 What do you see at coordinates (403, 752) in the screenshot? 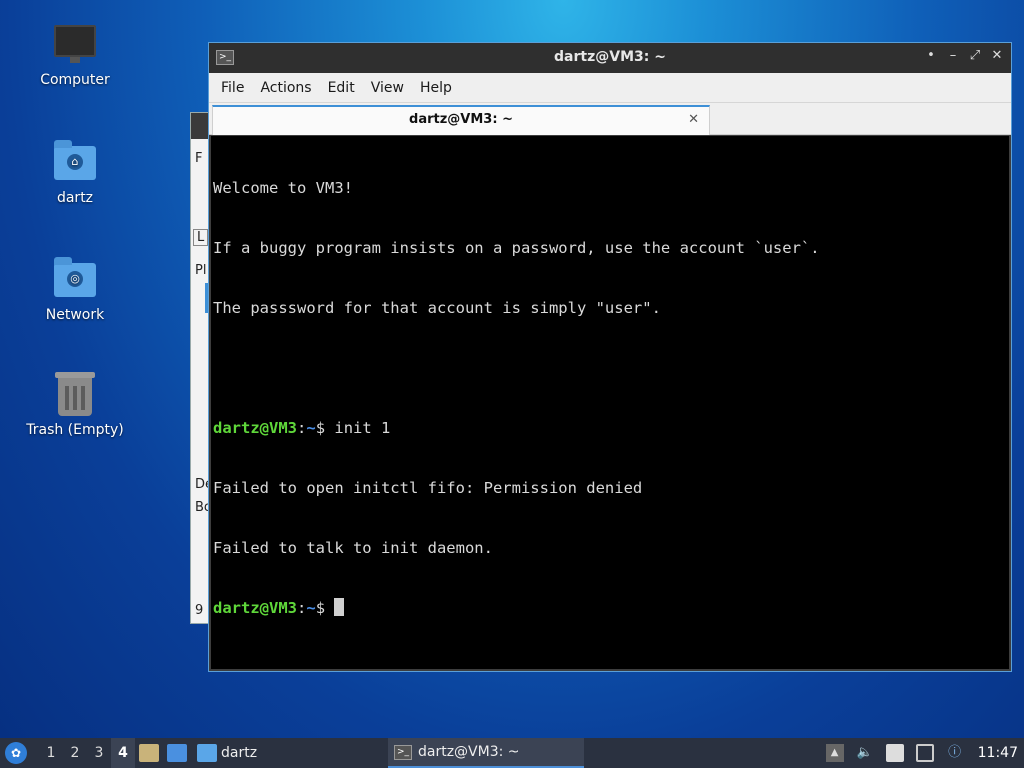
I see `terminal-icon: >_` at bounding box center [403, 752].